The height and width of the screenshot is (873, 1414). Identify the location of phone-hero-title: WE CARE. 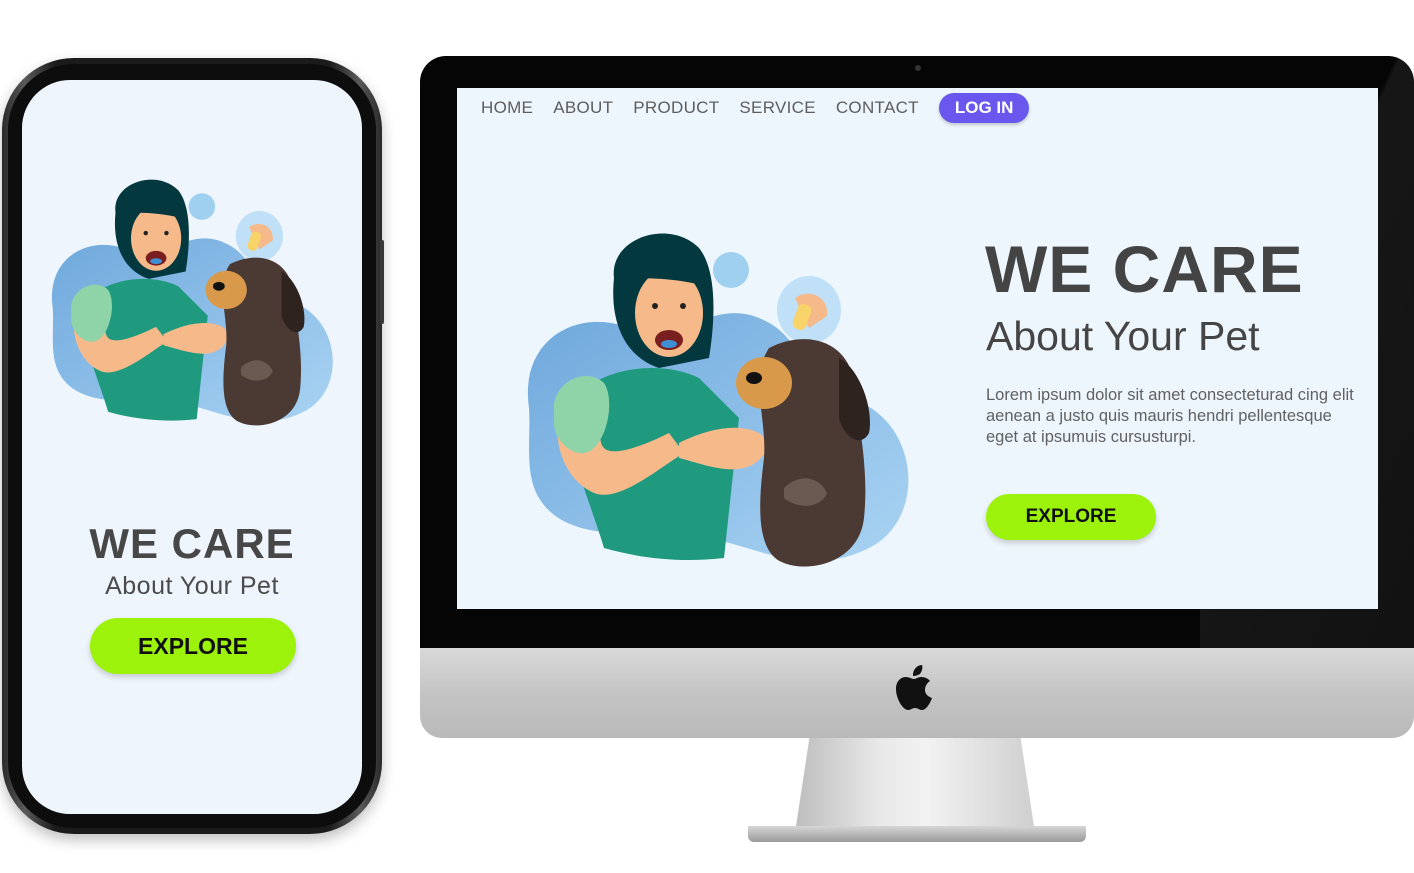
(192, 543).